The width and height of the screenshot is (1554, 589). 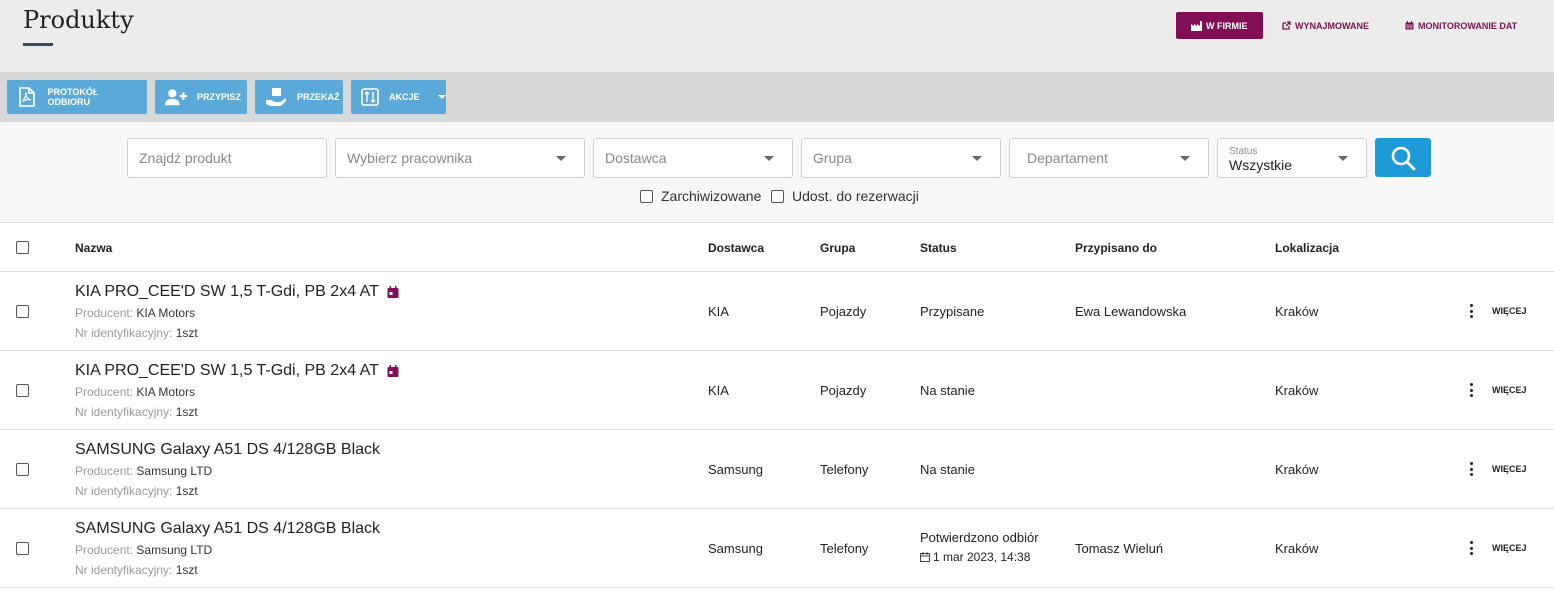 I want to click on status-select: Status Wszystkie, so click(x=1292, y=158).